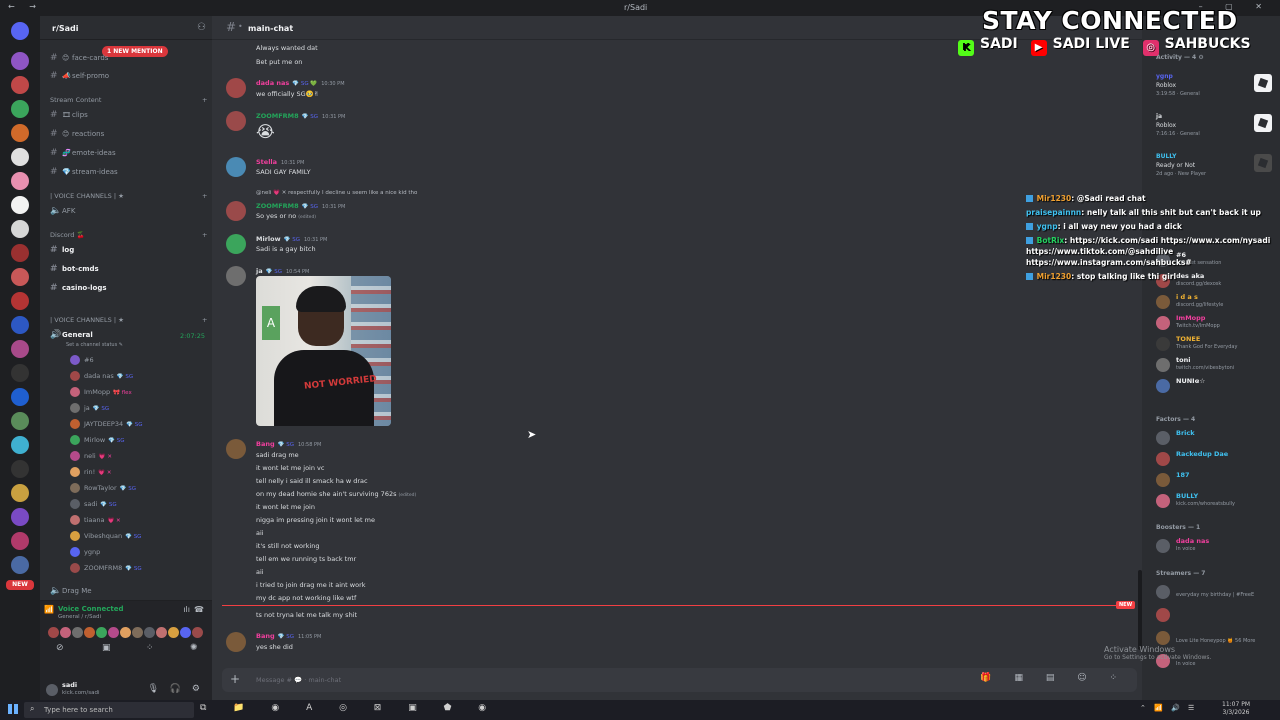  What do you see at coordinates (93, 504) in the screenshot?
I see `voice-user: sadi 💎 SG` at bounding box center [93, 504].